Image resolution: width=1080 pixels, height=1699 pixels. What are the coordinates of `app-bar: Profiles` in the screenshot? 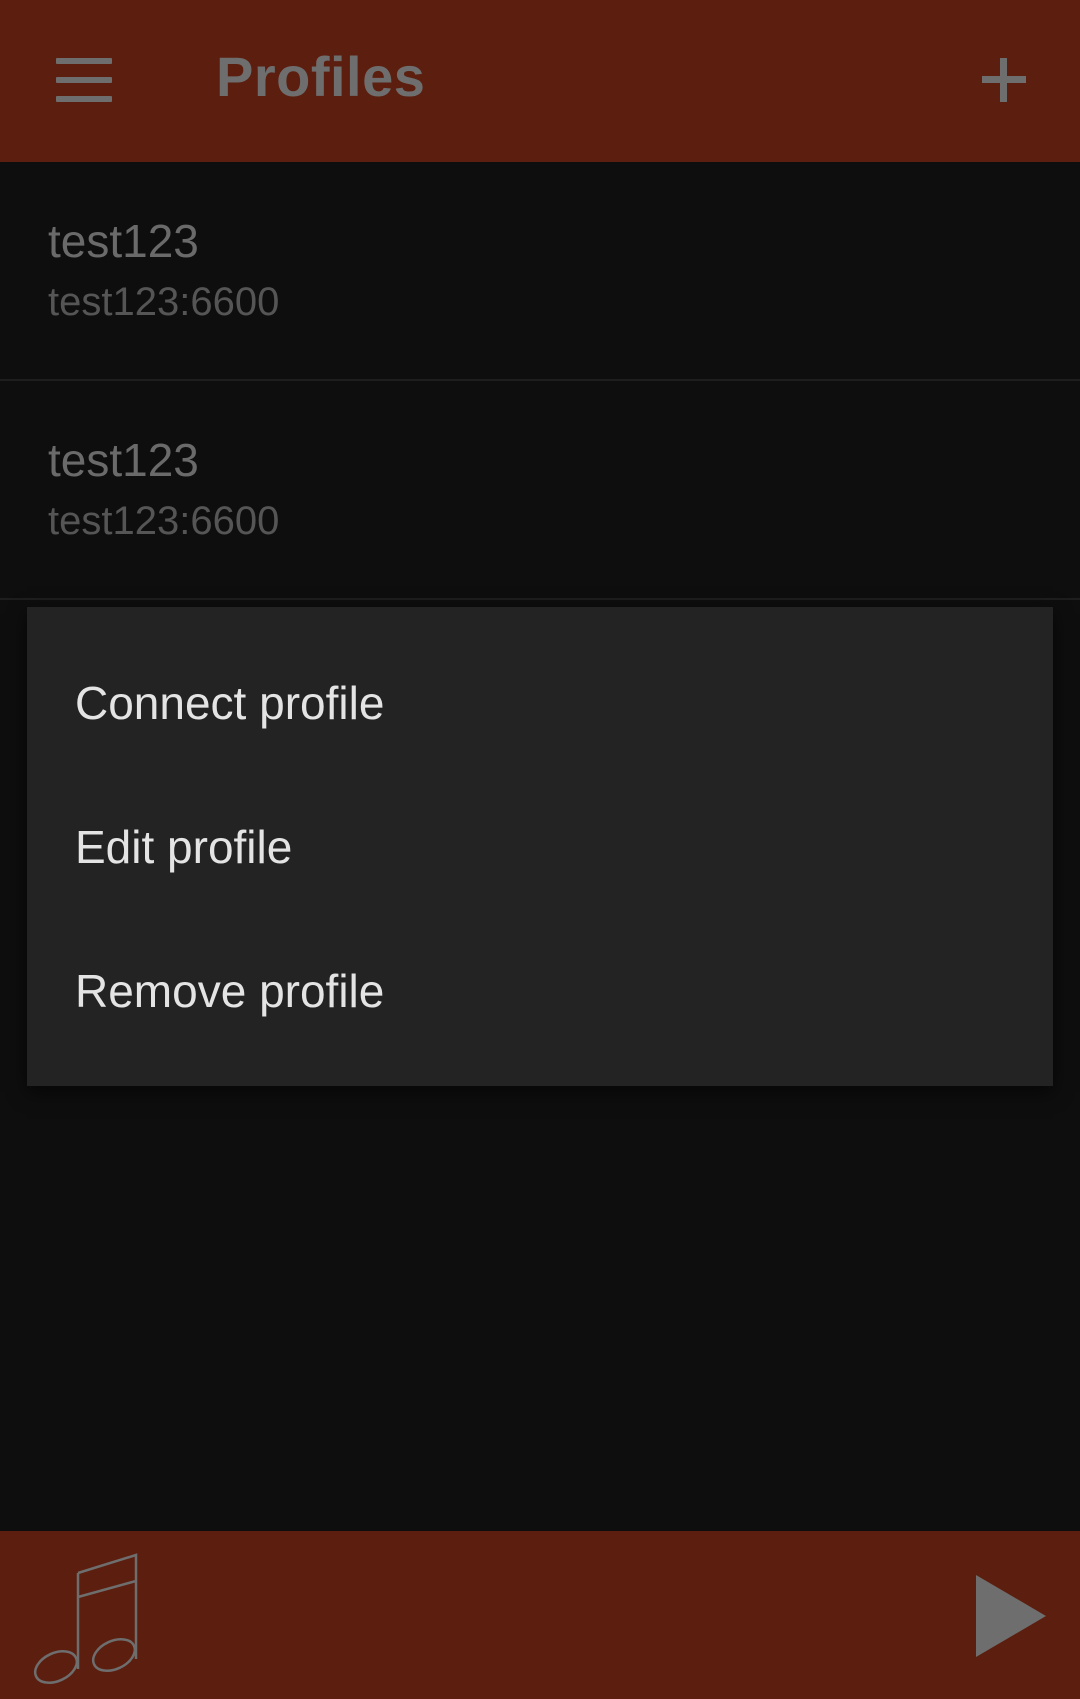 It's located at (540, 81).